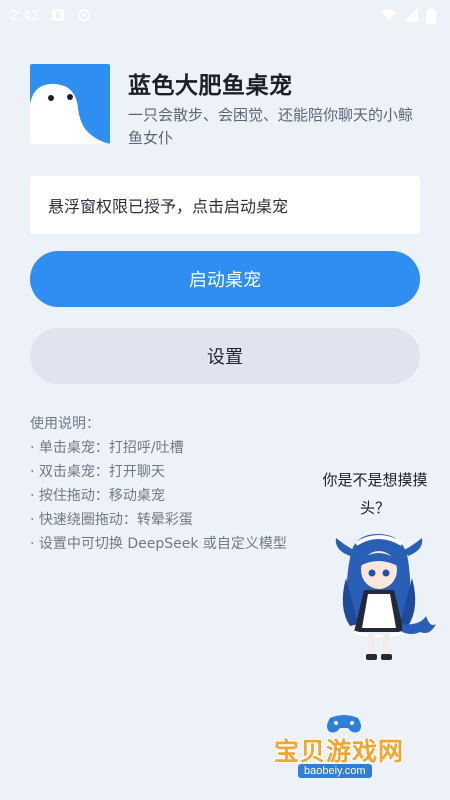  I want to click on app-title: 蓝色大肥鱼桌宠, so click(210, 86).